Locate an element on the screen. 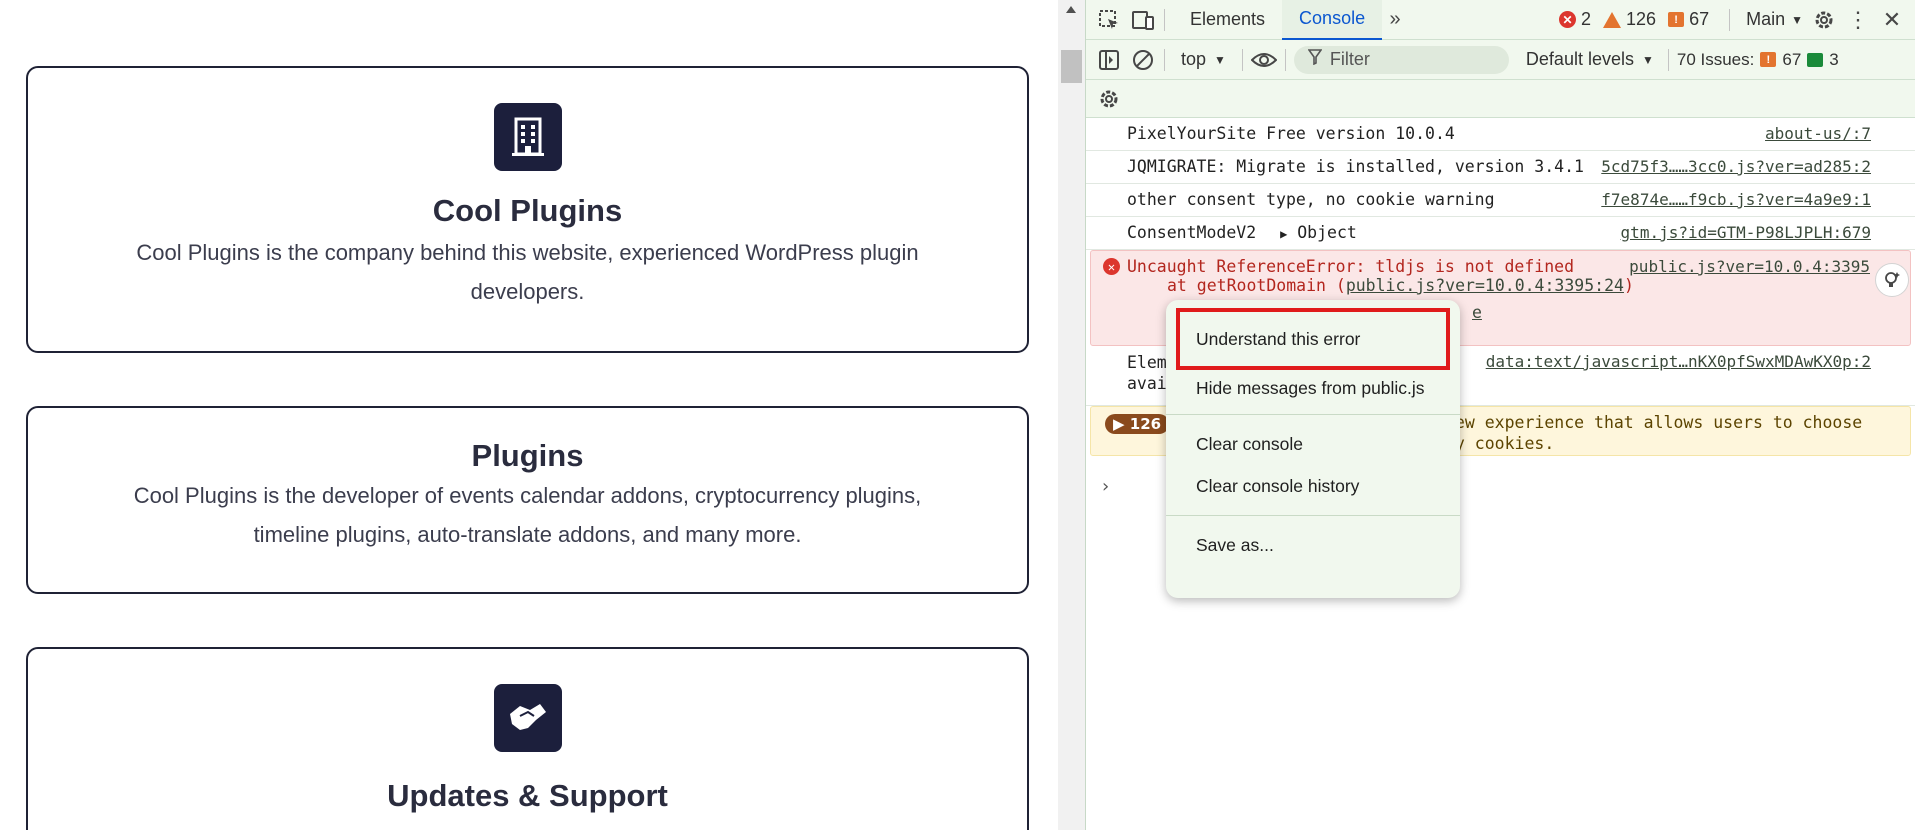  error-counter: ✕ 2 is located at coordinates (1575, 19).